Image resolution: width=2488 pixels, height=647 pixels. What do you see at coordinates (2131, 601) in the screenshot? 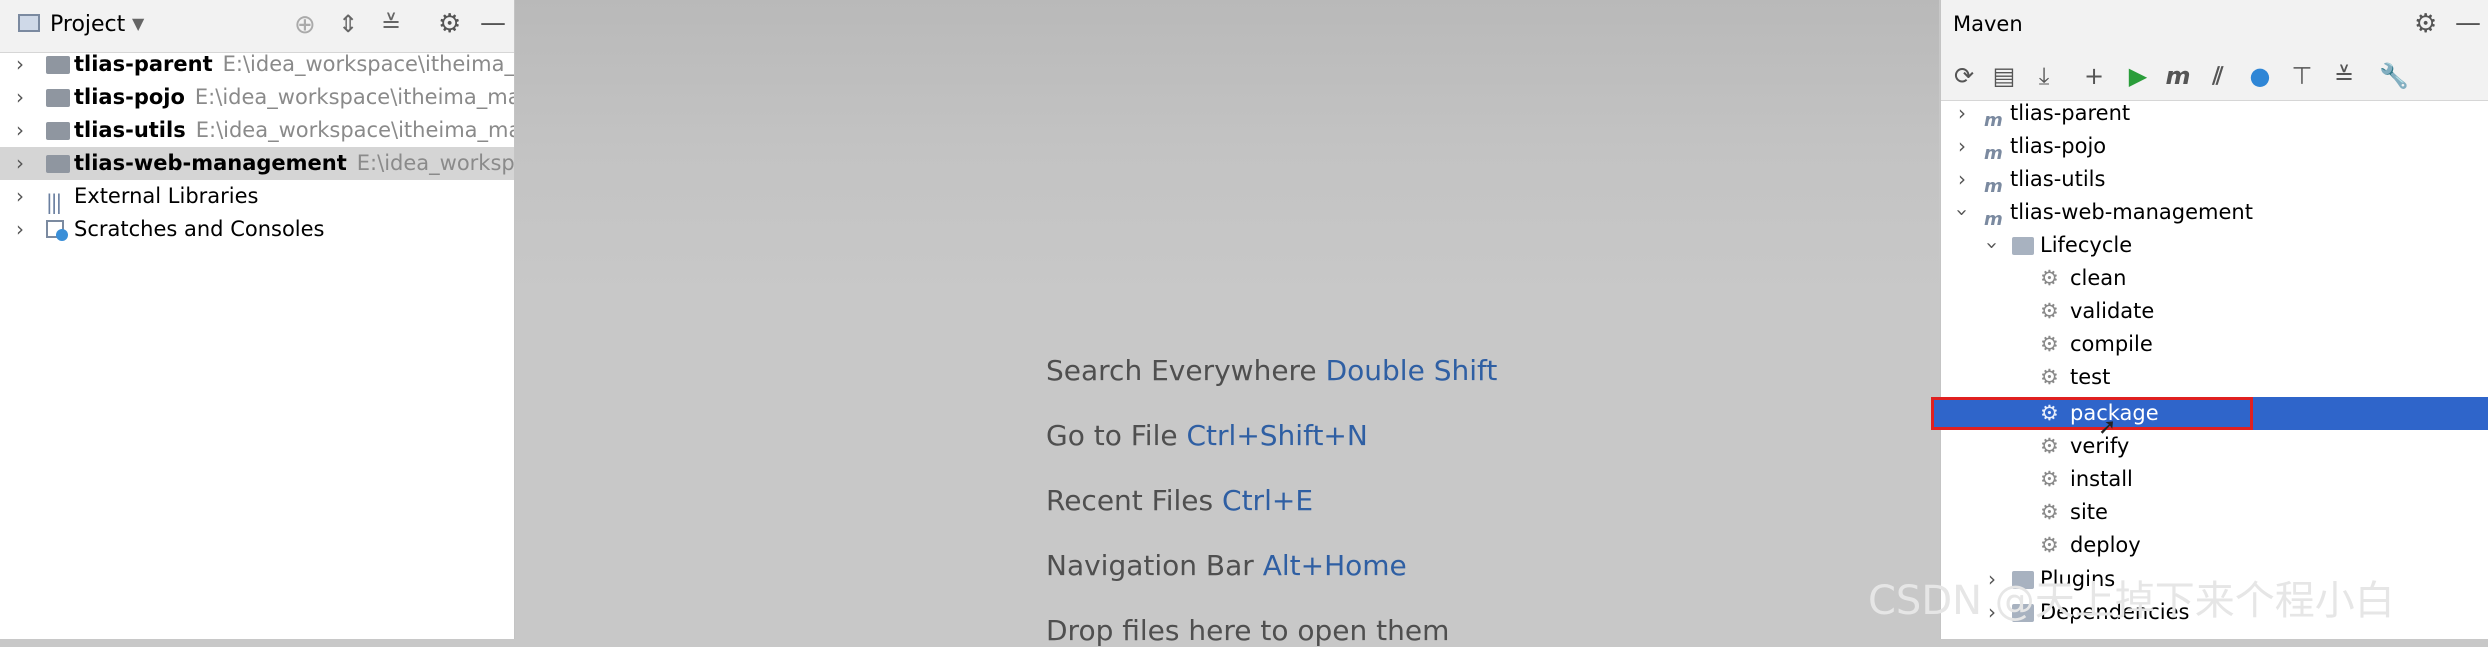
I see `watermark: CSDN @天上掉下来个程小白` at bounding box center [2131, 601].